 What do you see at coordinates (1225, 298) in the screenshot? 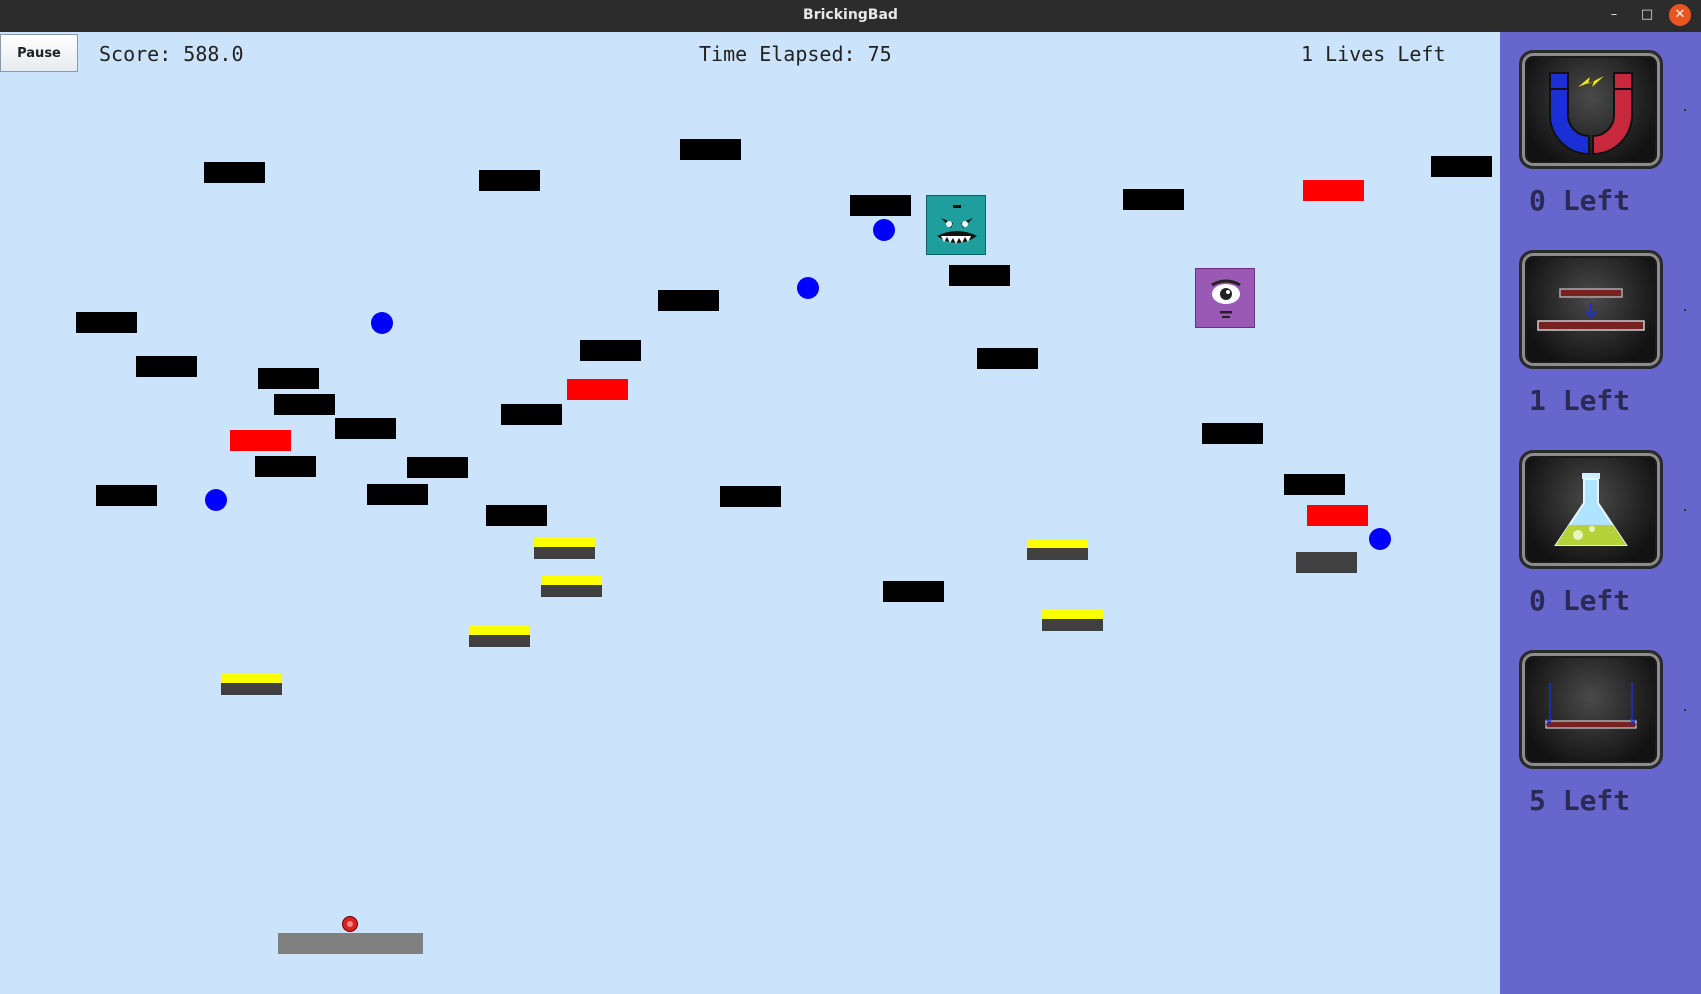
I see `alien-cyclops-icon` at bounding box center [1225, 298].